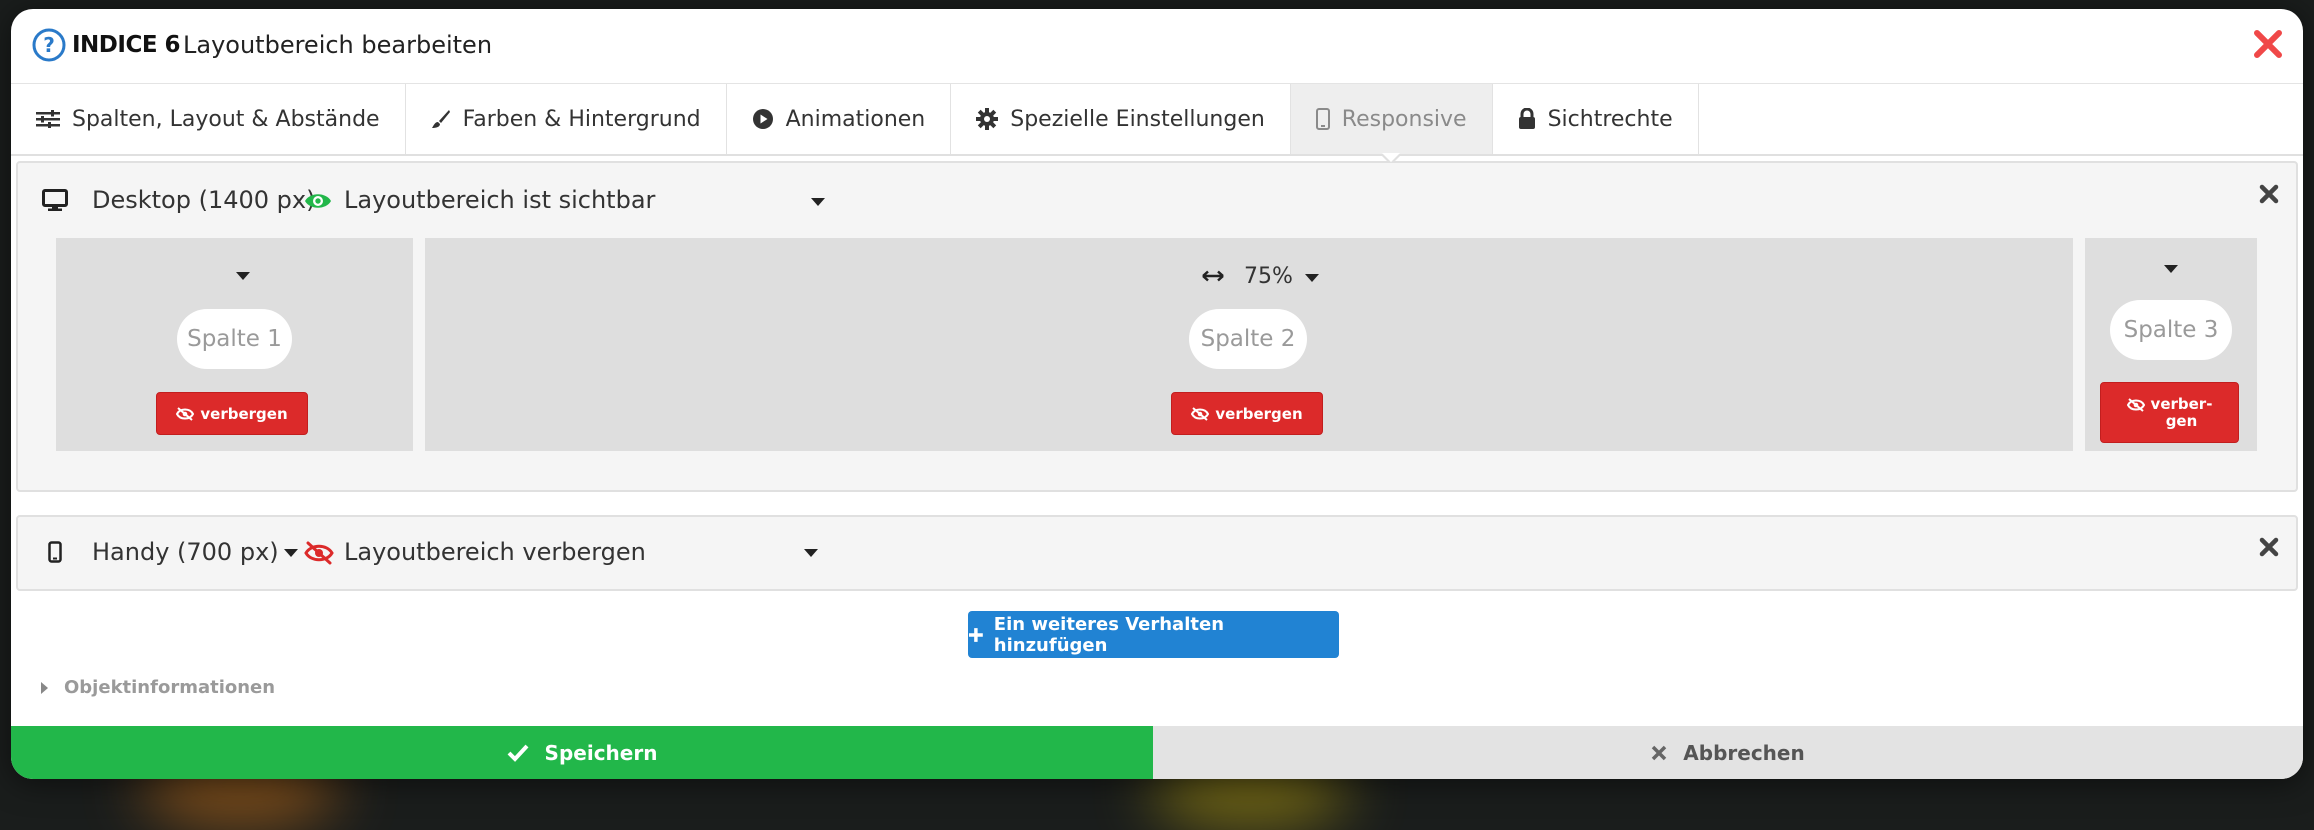 The height and width of the screenshot is (830, 2314). Describe the element at coordinates (855, 119) in the screenshot. I see `tab-label: Animationen` at that location.